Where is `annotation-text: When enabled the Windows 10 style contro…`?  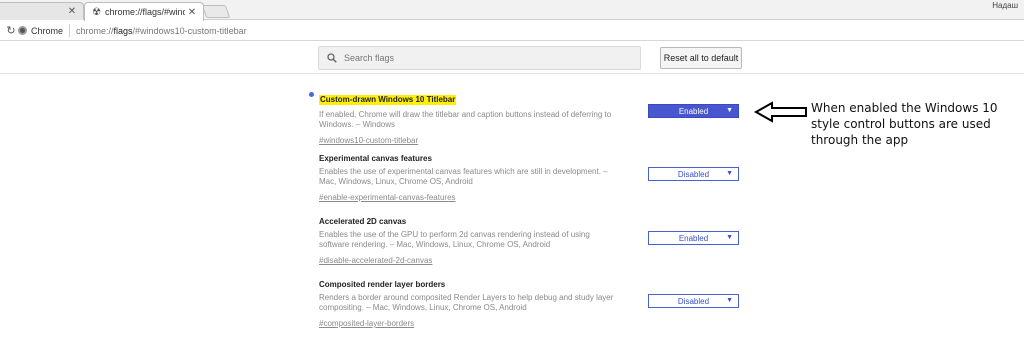 annotation-text: When enabled the Windows 10 style contro… is located at coordinates (904, 124).